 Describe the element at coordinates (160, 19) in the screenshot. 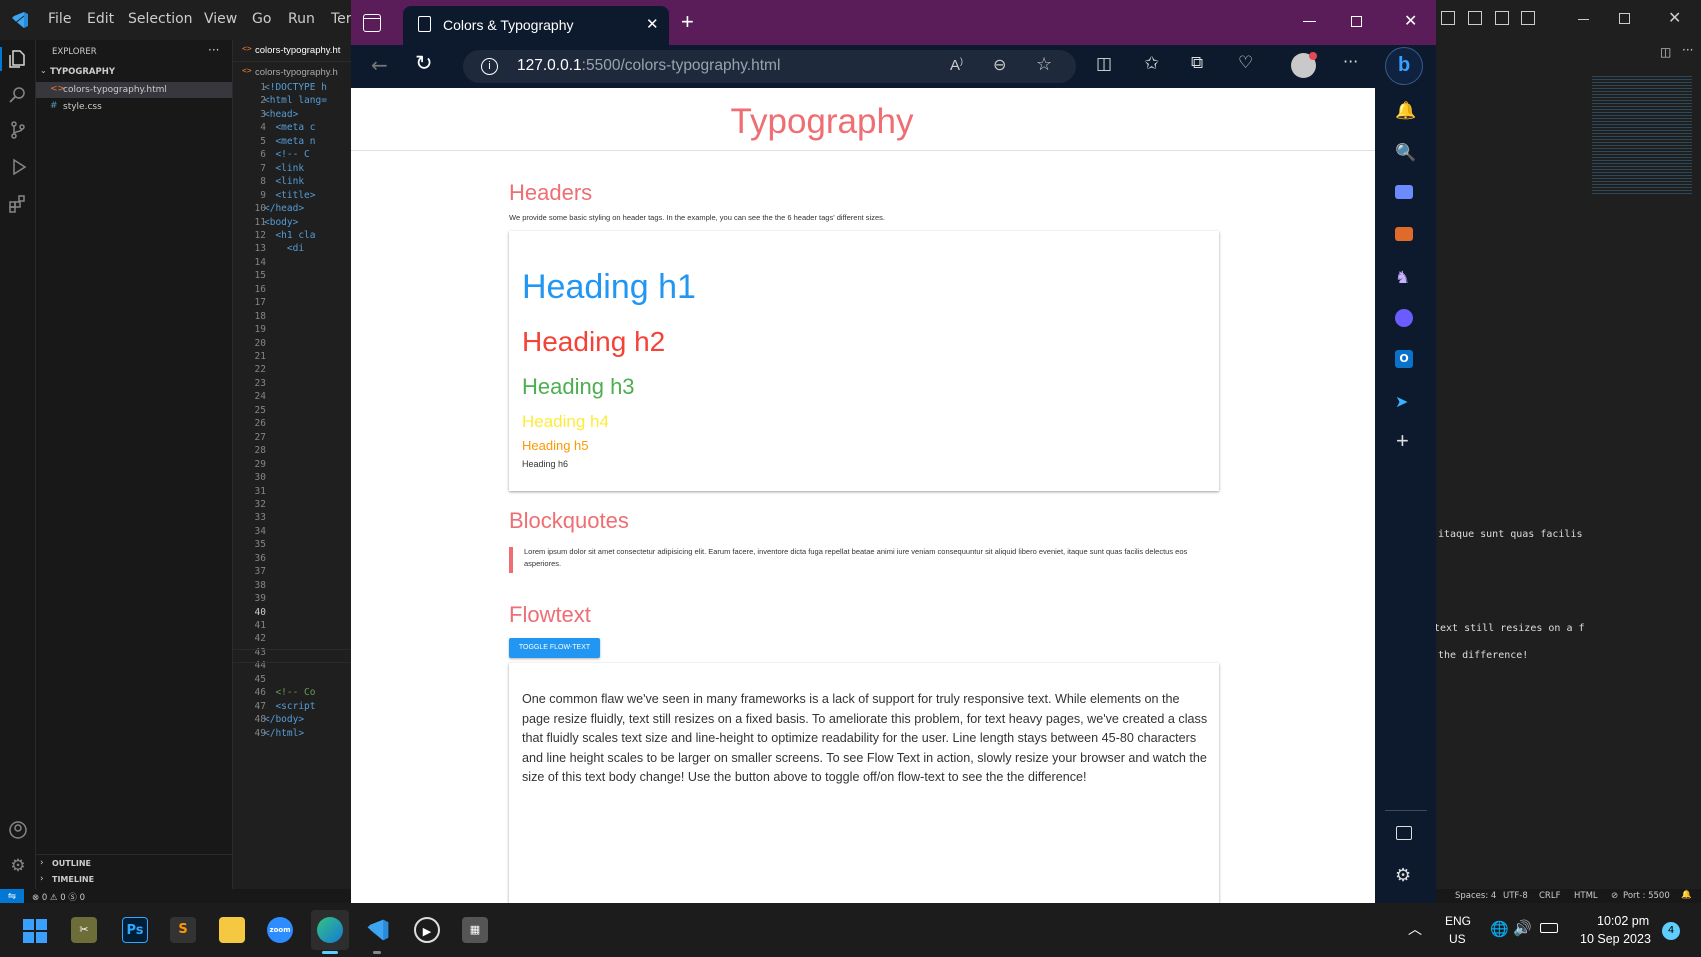

I see `menu-selection: Selection` at that location.